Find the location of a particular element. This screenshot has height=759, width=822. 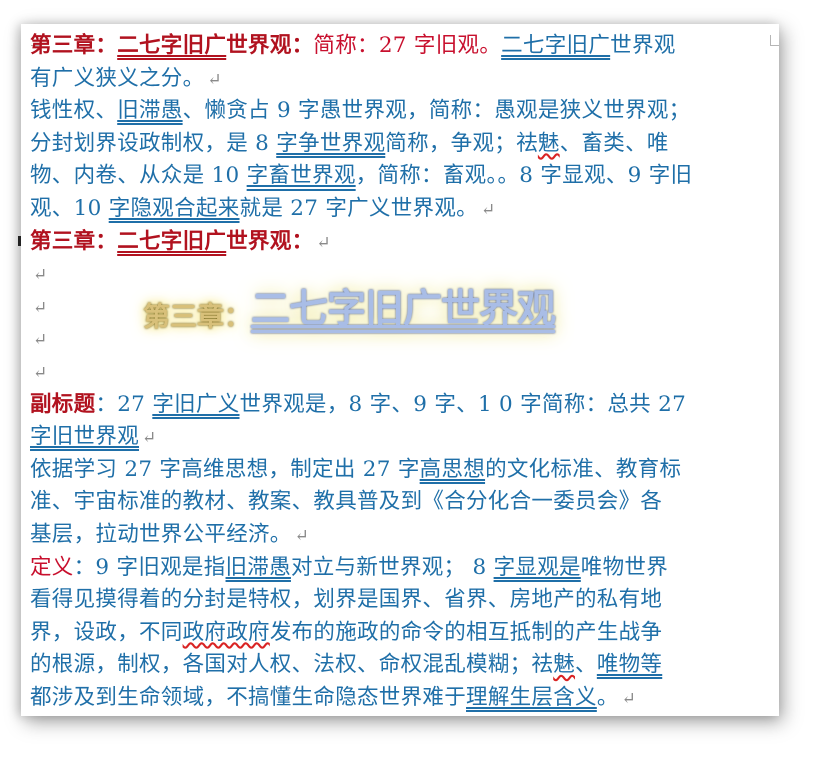

text-line: 准、宇宙标准的教材、教案、教具普及到《合分化合一委员会》各 is located at coordinates (399, 502).